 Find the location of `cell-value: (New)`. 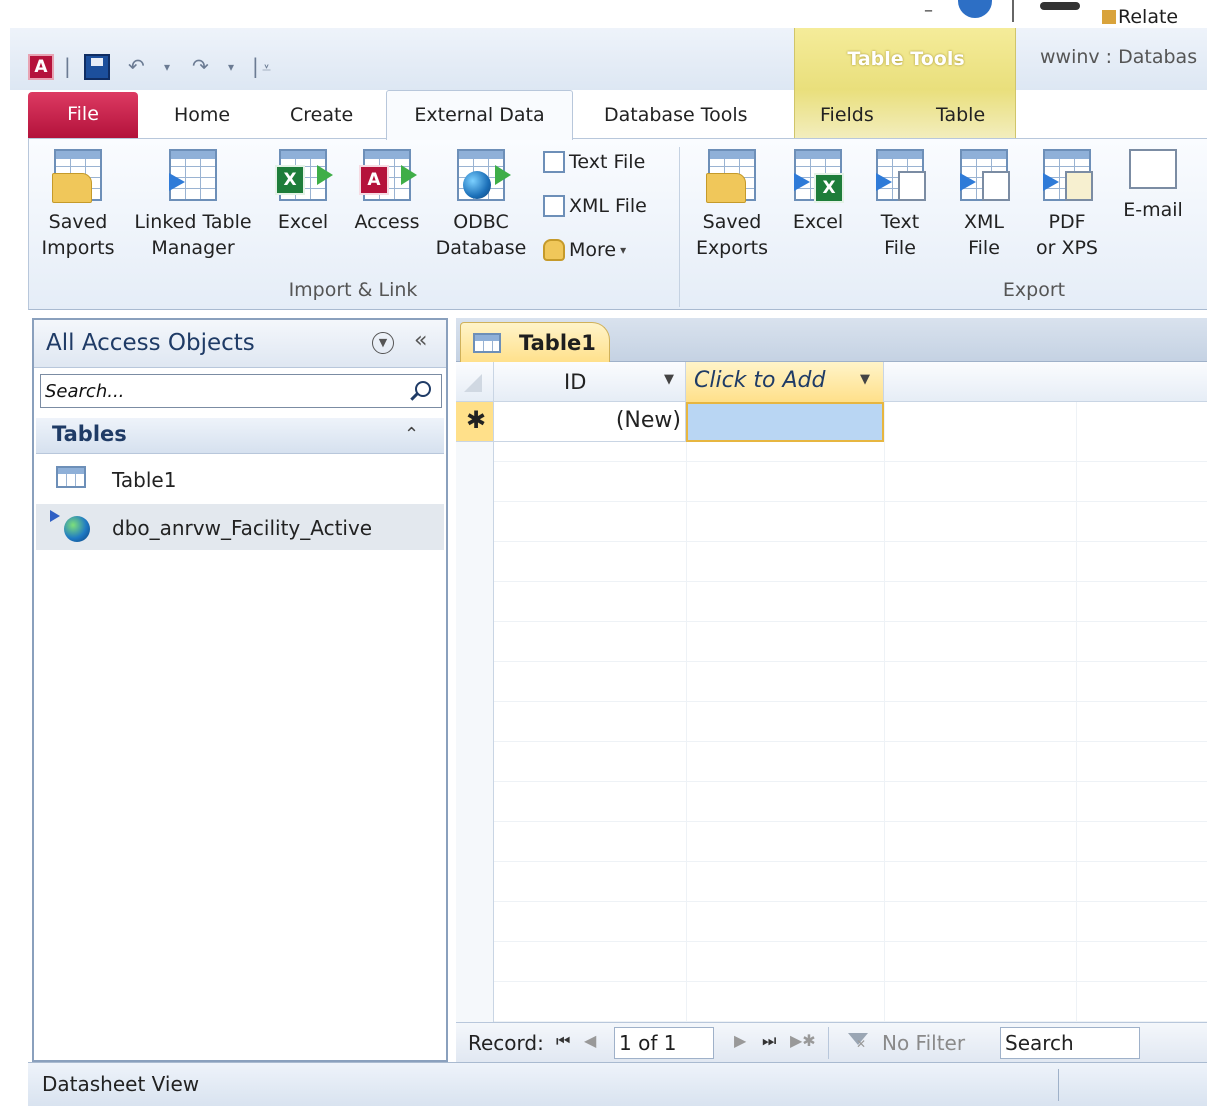

cell-value: (New) is located at coordinates (648, 420).